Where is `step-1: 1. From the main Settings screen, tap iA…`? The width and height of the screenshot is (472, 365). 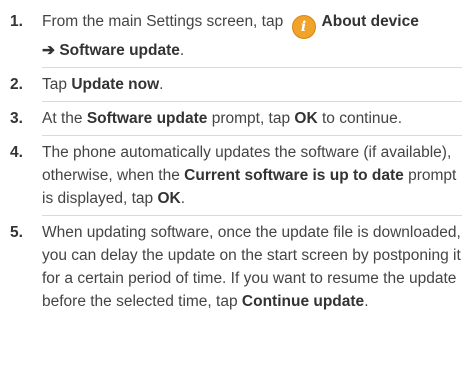 step-1: 1. From the main Settings screen, tap iA… is located at coordinates (236, 36).